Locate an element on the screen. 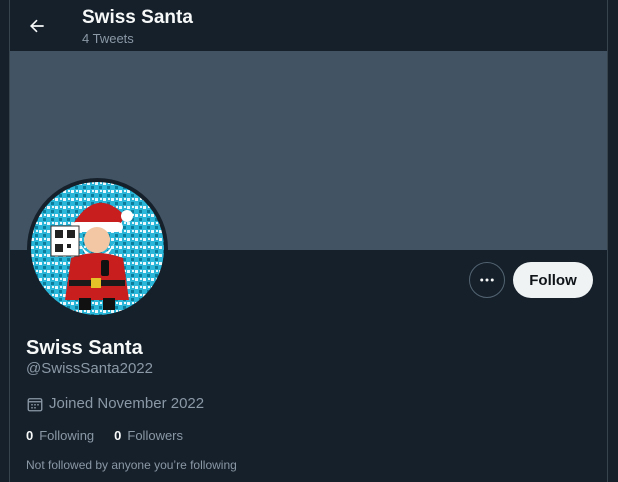 This screenshot has height=482, width=618. joined-date: Joined November 2022 is located at coordinates (115, 404).